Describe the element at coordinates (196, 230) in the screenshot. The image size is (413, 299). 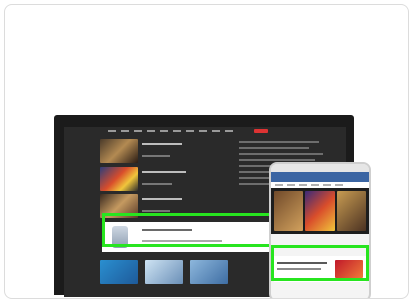
I see `desktop-highlight-box` at that location.